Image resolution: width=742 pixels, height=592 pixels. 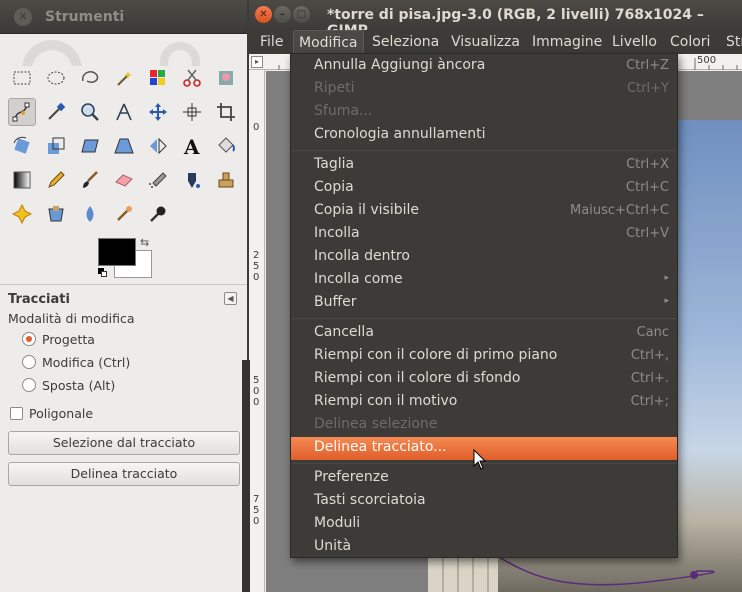 I want to click on menu-item-copia: Copia Ctrl+C, so click(x=484, y=188).